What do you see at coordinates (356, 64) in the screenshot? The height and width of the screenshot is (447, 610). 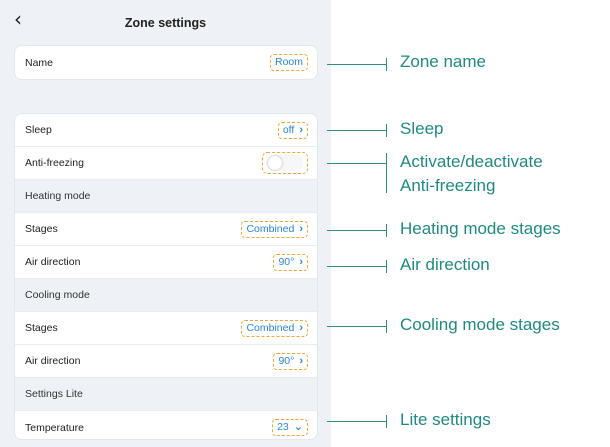 I see `callout-line-zone-name` at bounding box center [356, 64].